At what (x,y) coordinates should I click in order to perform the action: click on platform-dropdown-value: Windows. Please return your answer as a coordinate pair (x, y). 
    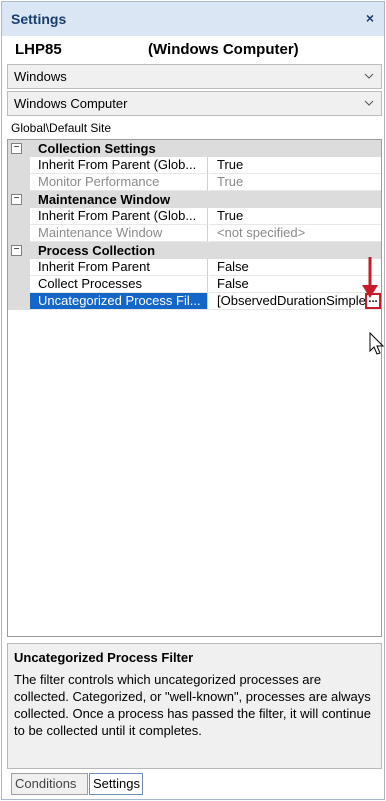
    Looking at the image, I should click on (40, 76).